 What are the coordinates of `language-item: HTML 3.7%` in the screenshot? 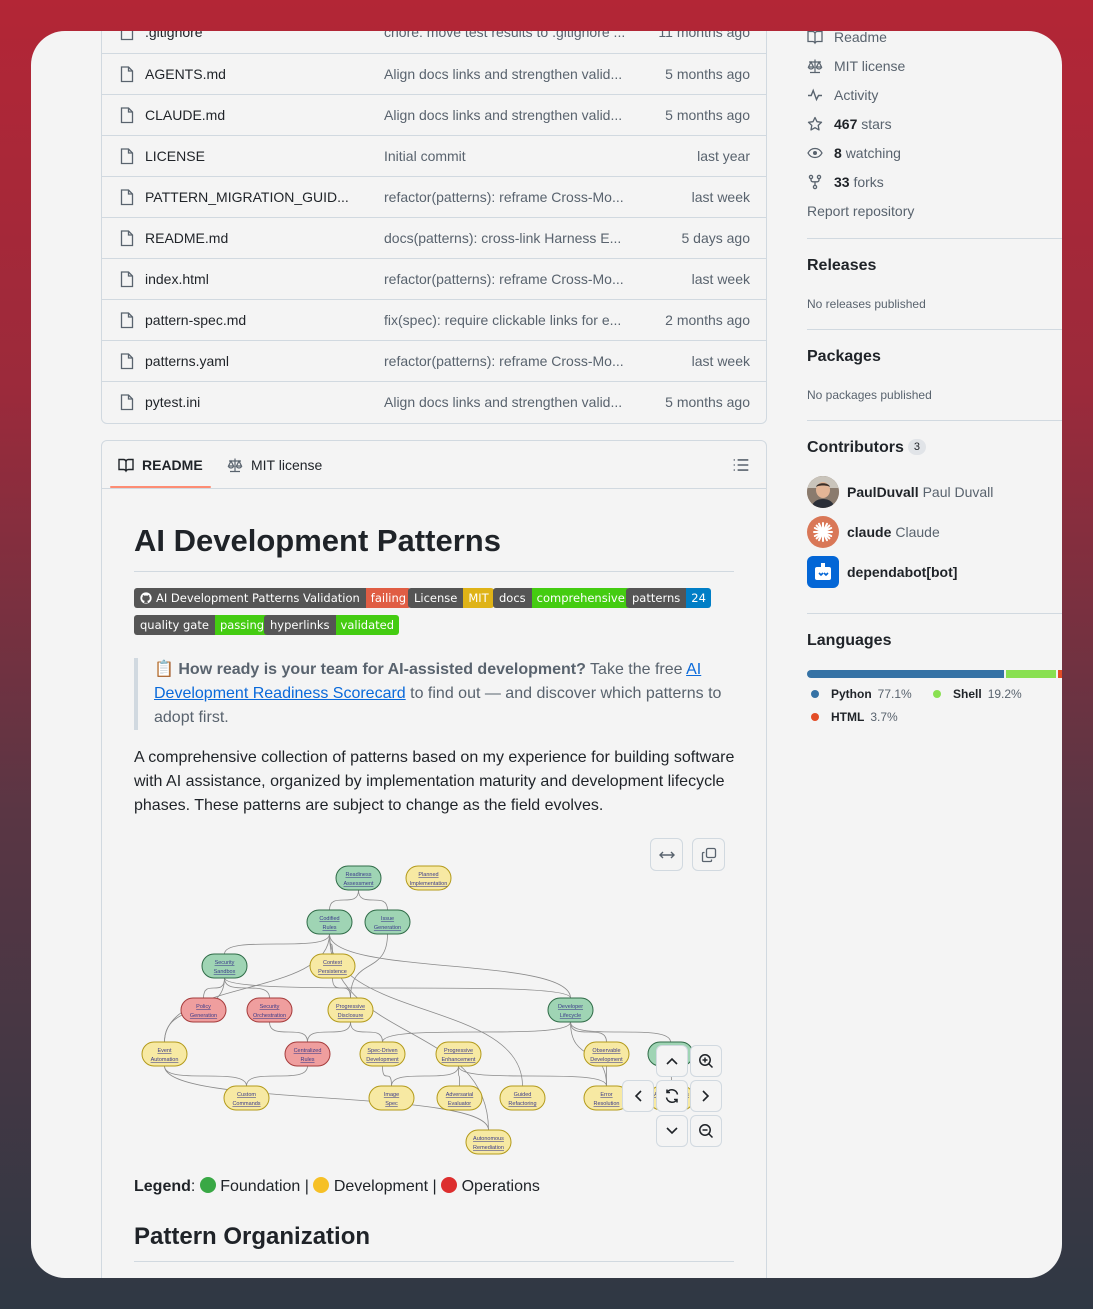 It's located at (854, 717).